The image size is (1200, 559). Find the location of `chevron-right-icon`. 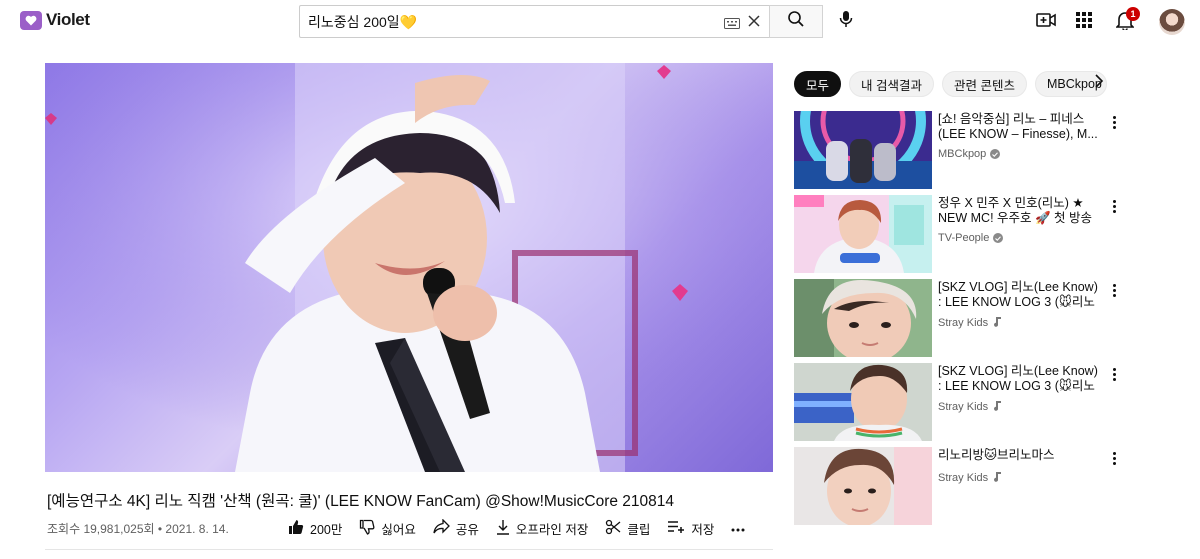

chevron-right-icon is located at coordinates (1099, 83).